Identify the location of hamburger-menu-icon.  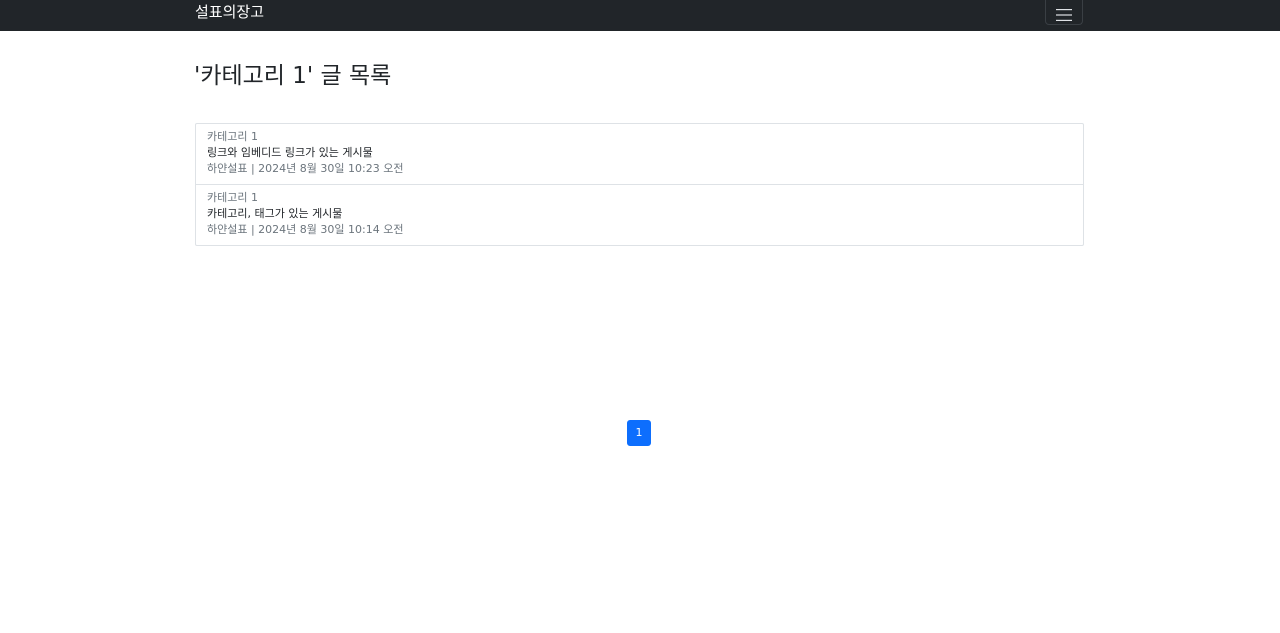
(1064, 14).